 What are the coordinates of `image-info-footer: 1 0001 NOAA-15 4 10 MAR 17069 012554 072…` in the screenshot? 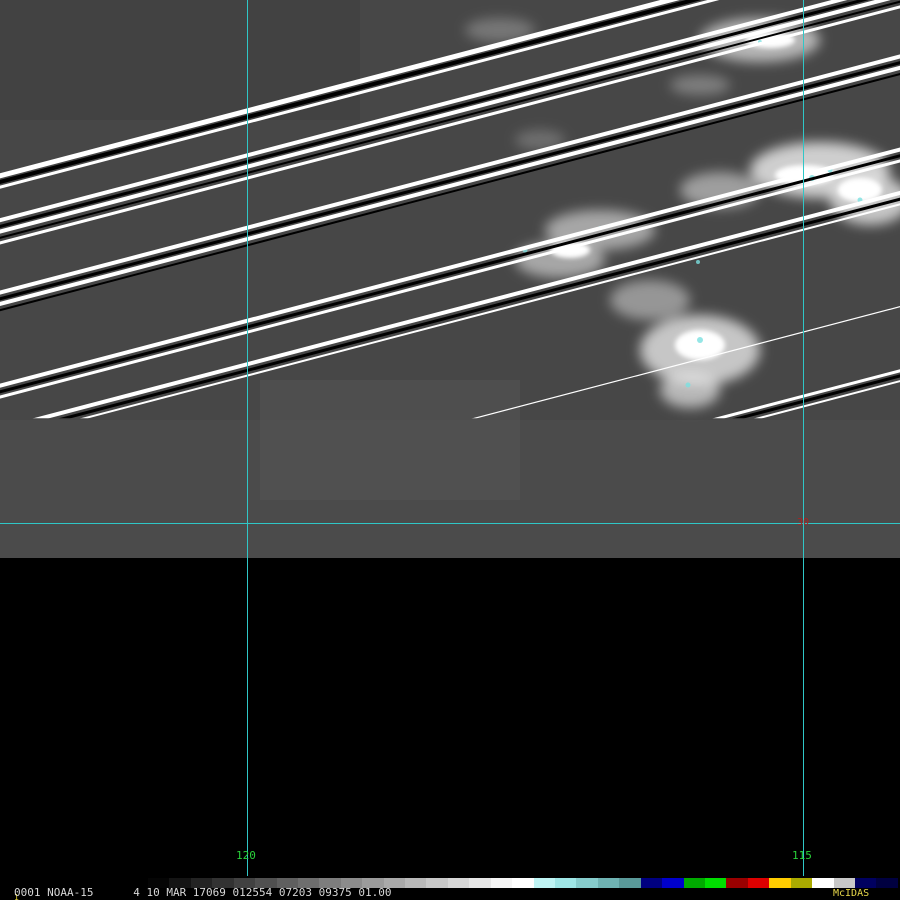 It's located at (450, 888).